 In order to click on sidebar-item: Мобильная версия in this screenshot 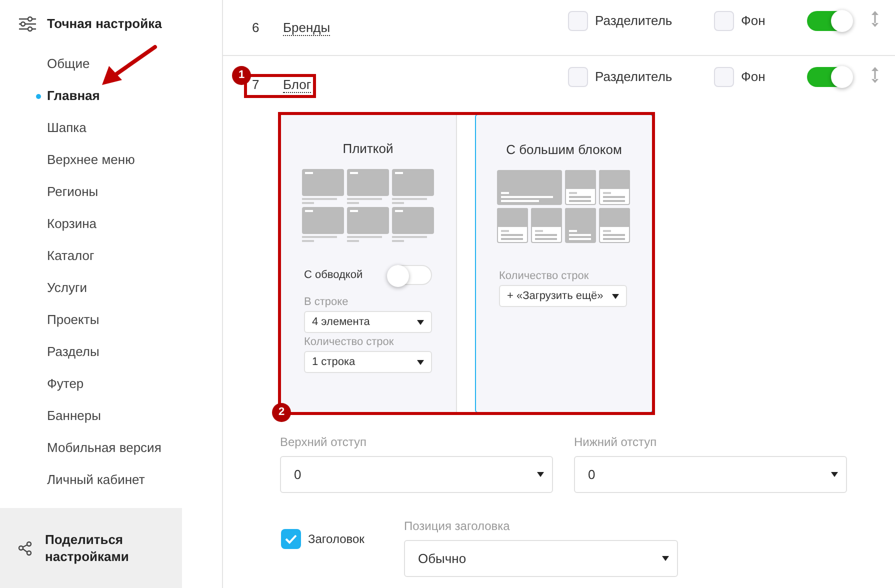, I will do `click(104, 448)`.